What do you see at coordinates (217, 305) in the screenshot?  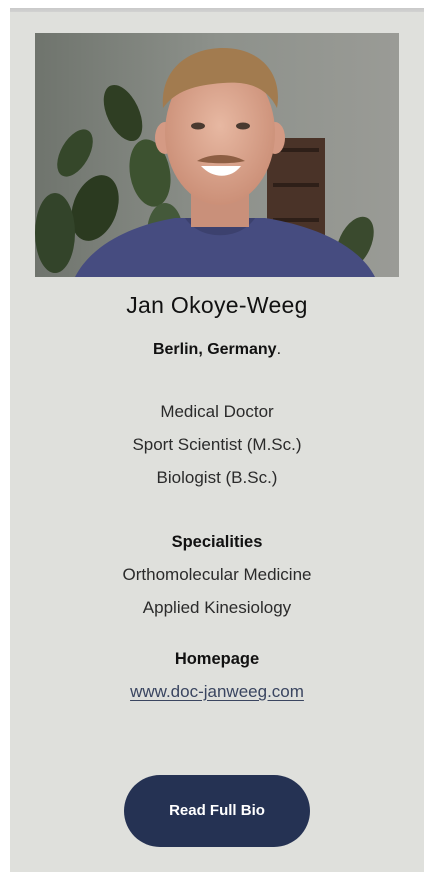 I see `profile-name: Jan Okoye-Weeg` at bounding box center [217, 305].